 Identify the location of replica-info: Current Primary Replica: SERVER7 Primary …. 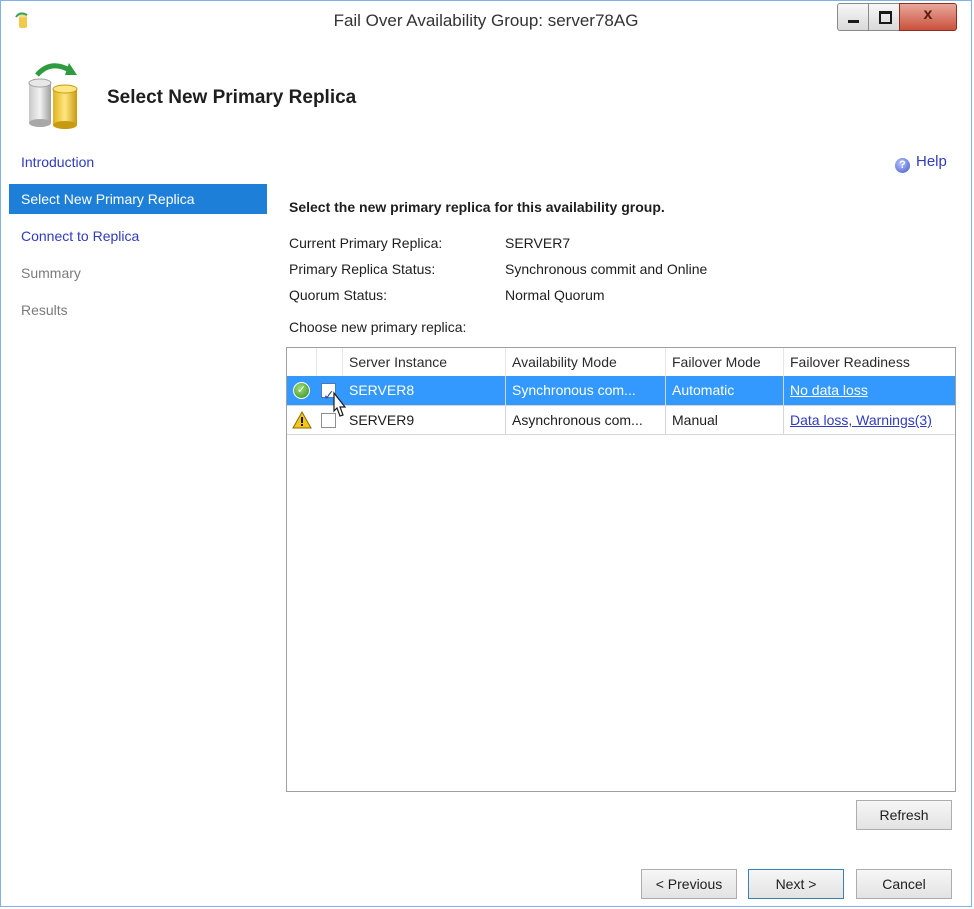
(498, 272).